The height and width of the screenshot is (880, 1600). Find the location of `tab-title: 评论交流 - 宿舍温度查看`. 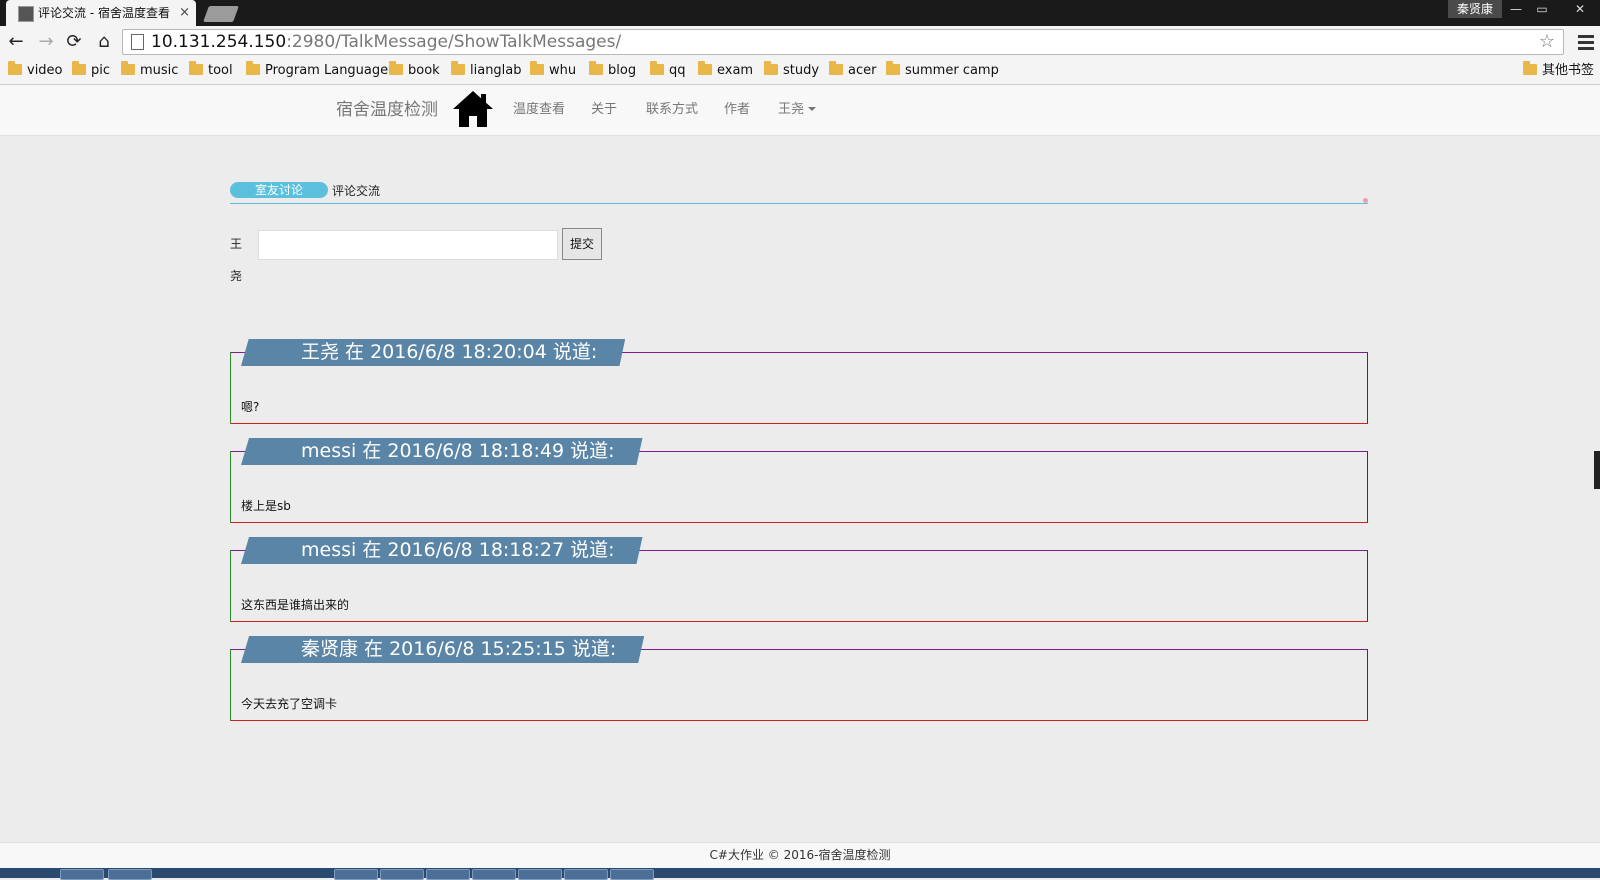

tab-title: 评论交流 - 宿舍温度查看 is located at coordinates (104, 13).